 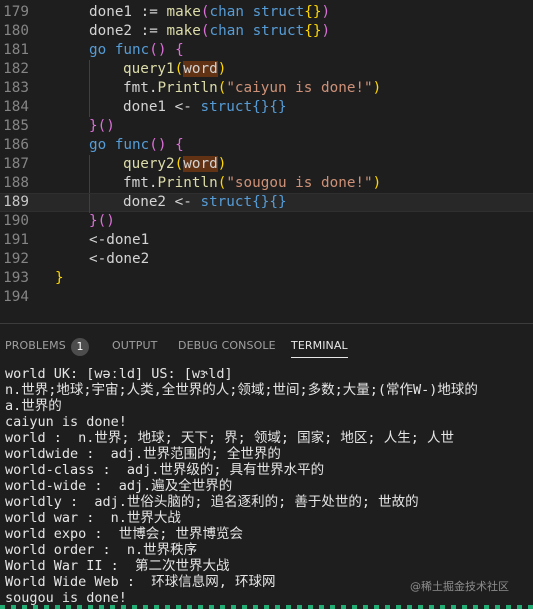 What do you see at coordinates (16, 69) in the screenshot?
I see `line-number: 182` at bounding box center [16, 69].